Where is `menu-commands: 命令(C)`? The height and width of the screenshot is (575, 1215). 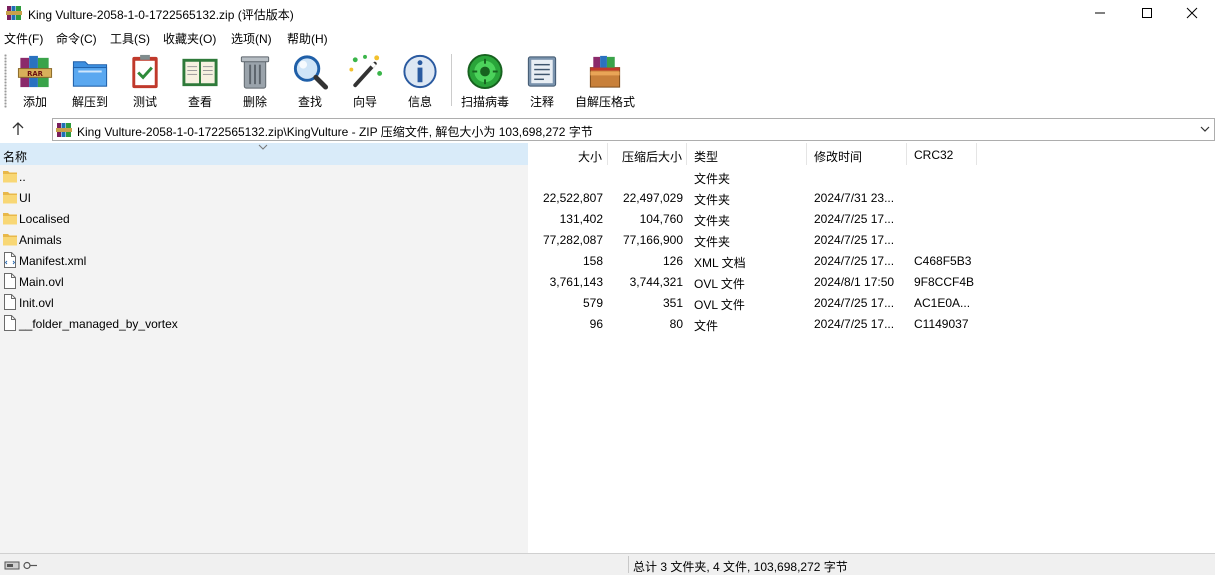
menu-commands: 命令(C) is located at coordinates (76, 38).